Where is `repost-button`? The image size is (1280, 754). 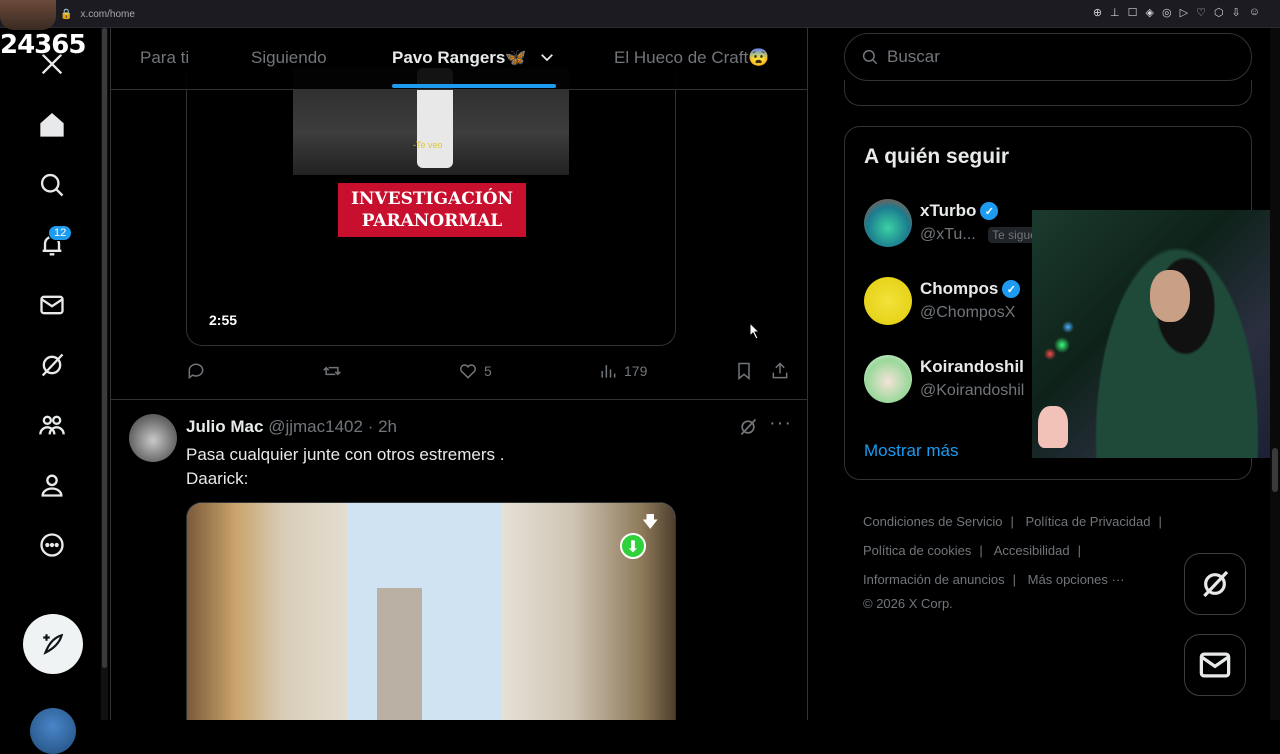
repost-button is located at coordinates (332, 371).